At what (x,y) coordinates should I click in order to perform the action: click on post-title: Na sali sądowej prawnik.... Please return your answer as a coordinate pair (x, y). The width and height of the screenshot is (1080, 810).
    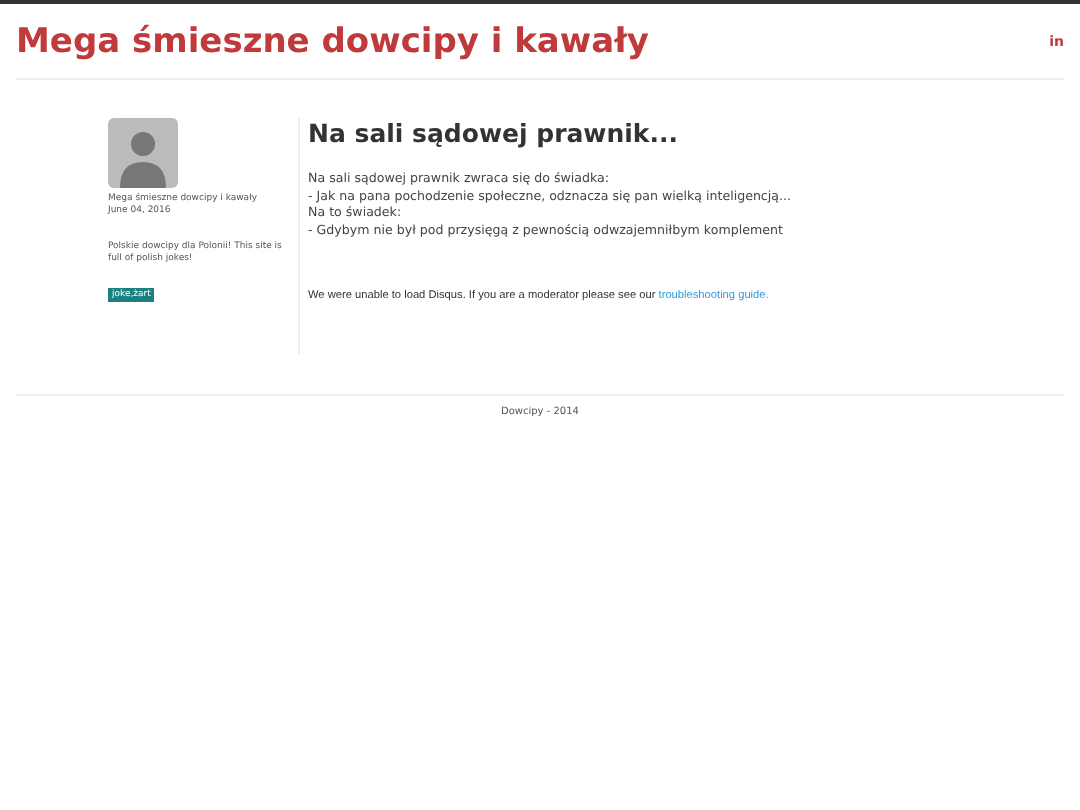
    Looking at the image, I should click on (494, 133).